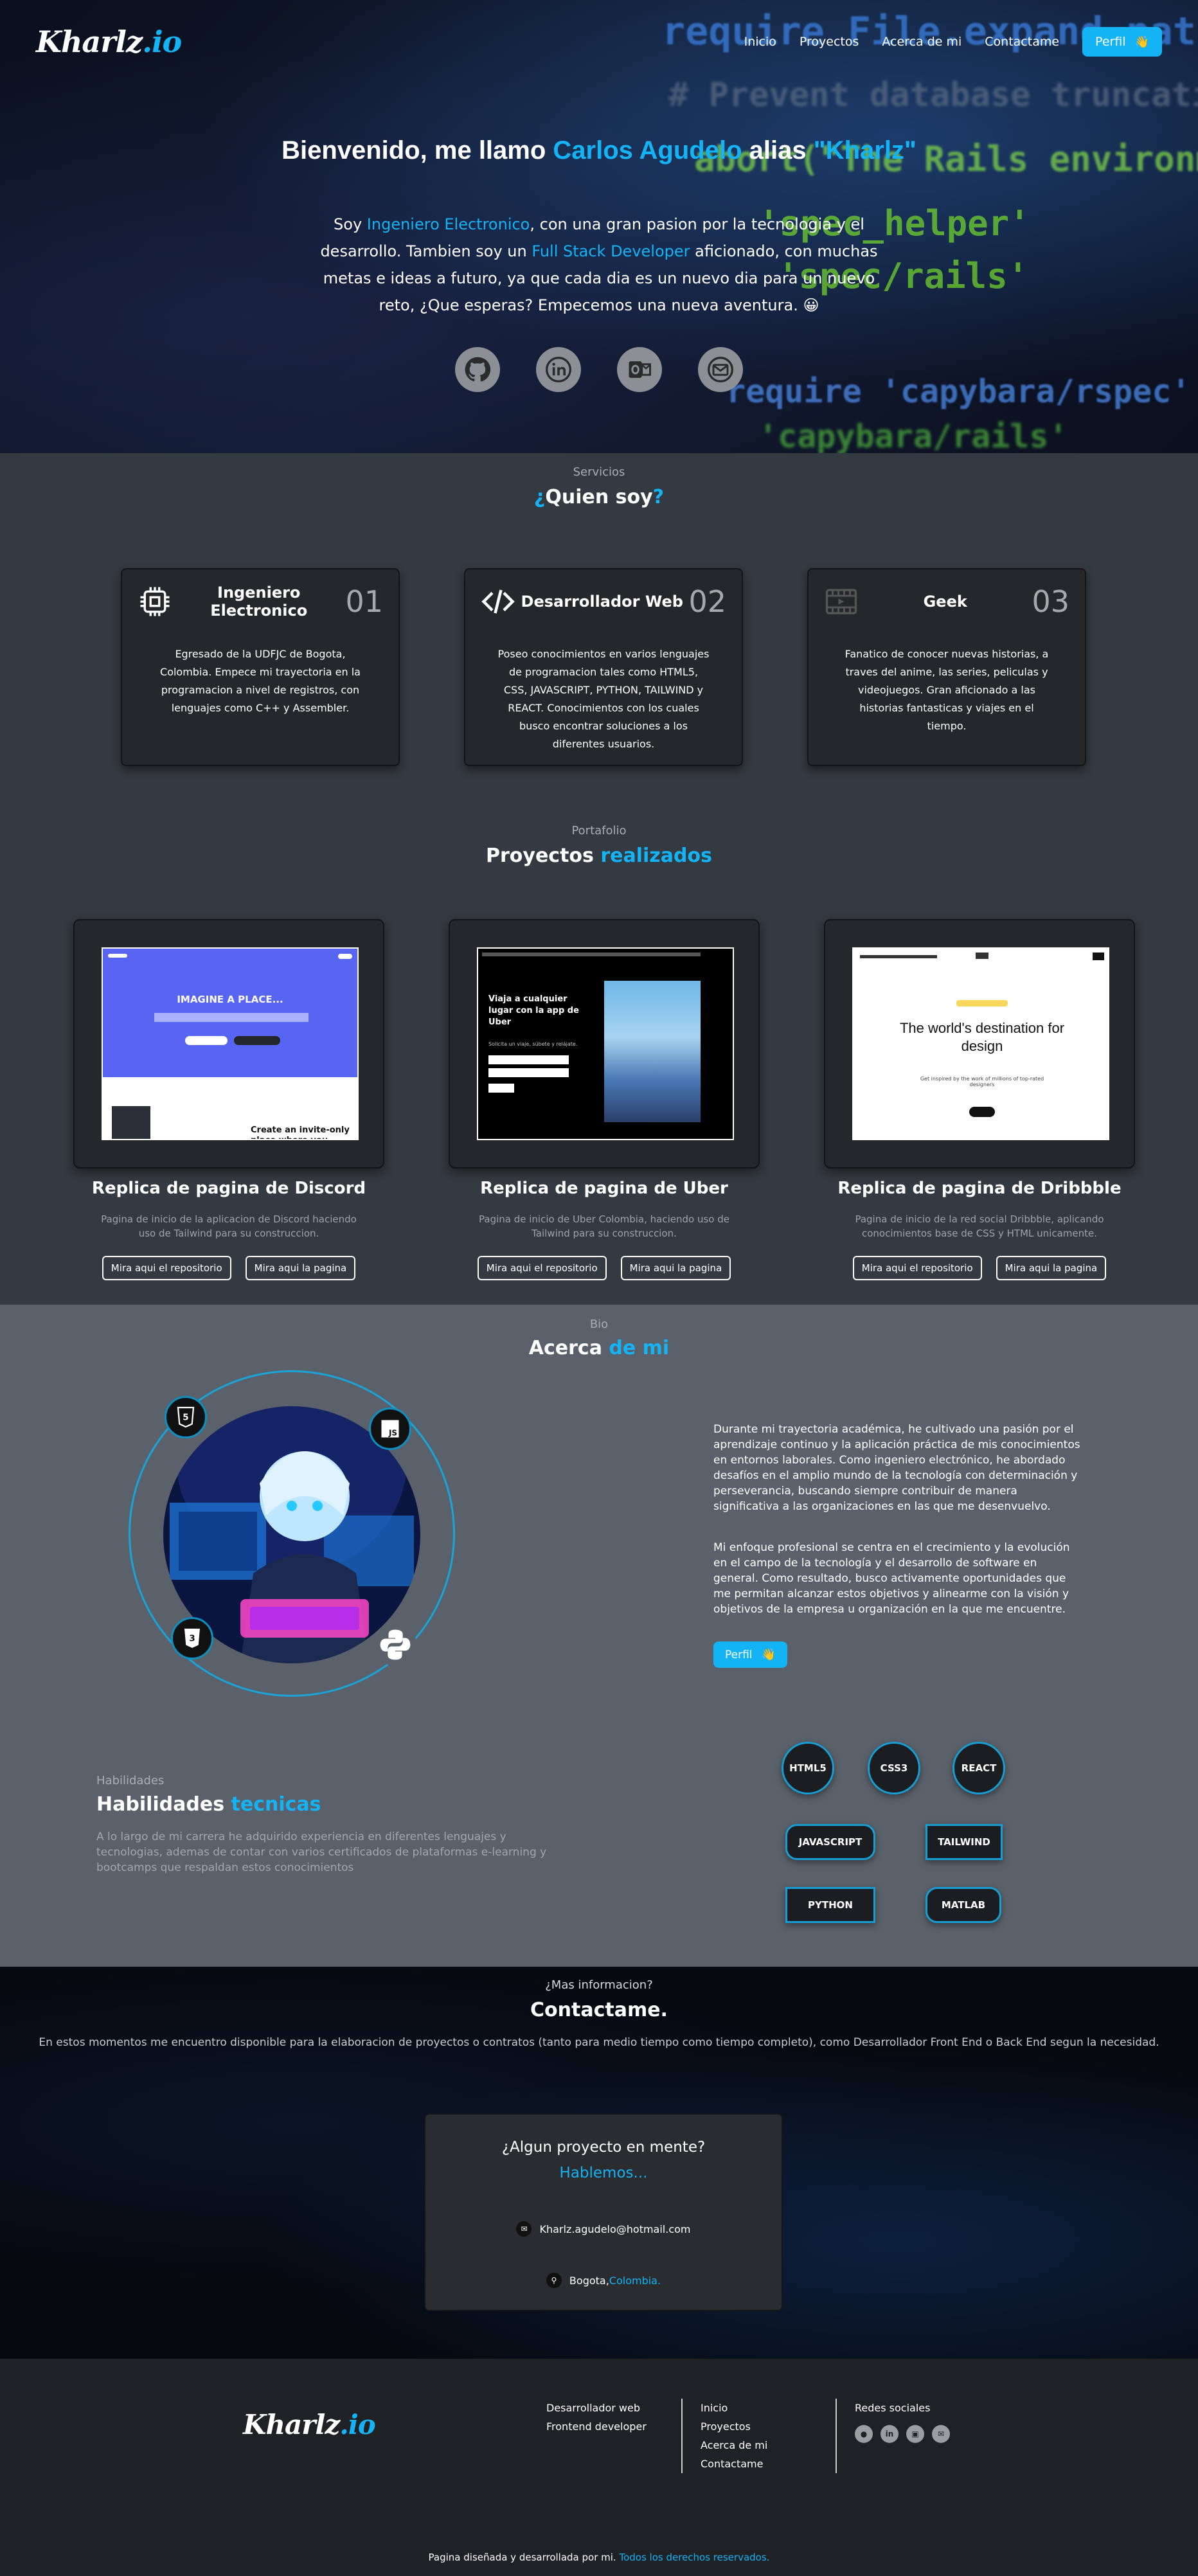  I want to click on footer-socials: Redes sociales ● in ▣ ✉, so click(902, 2421).